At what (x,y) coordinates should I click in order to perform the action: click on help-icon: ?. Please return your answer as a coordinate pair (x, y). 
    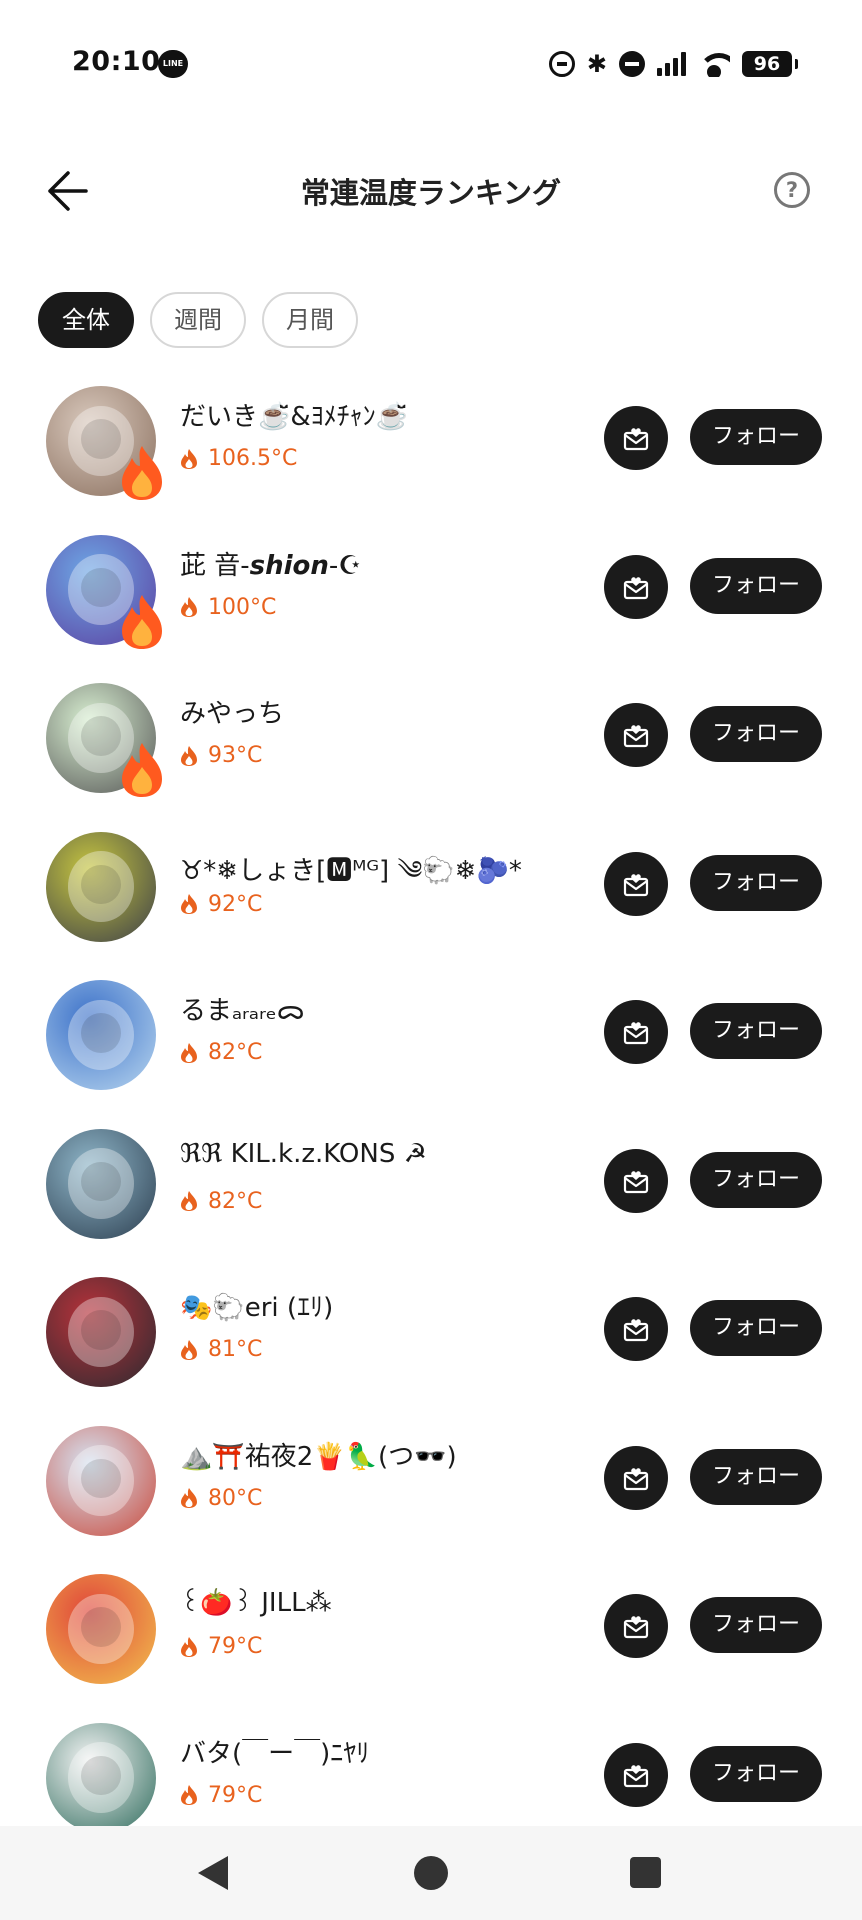
    Looking at the image, I should click on (792, 190).